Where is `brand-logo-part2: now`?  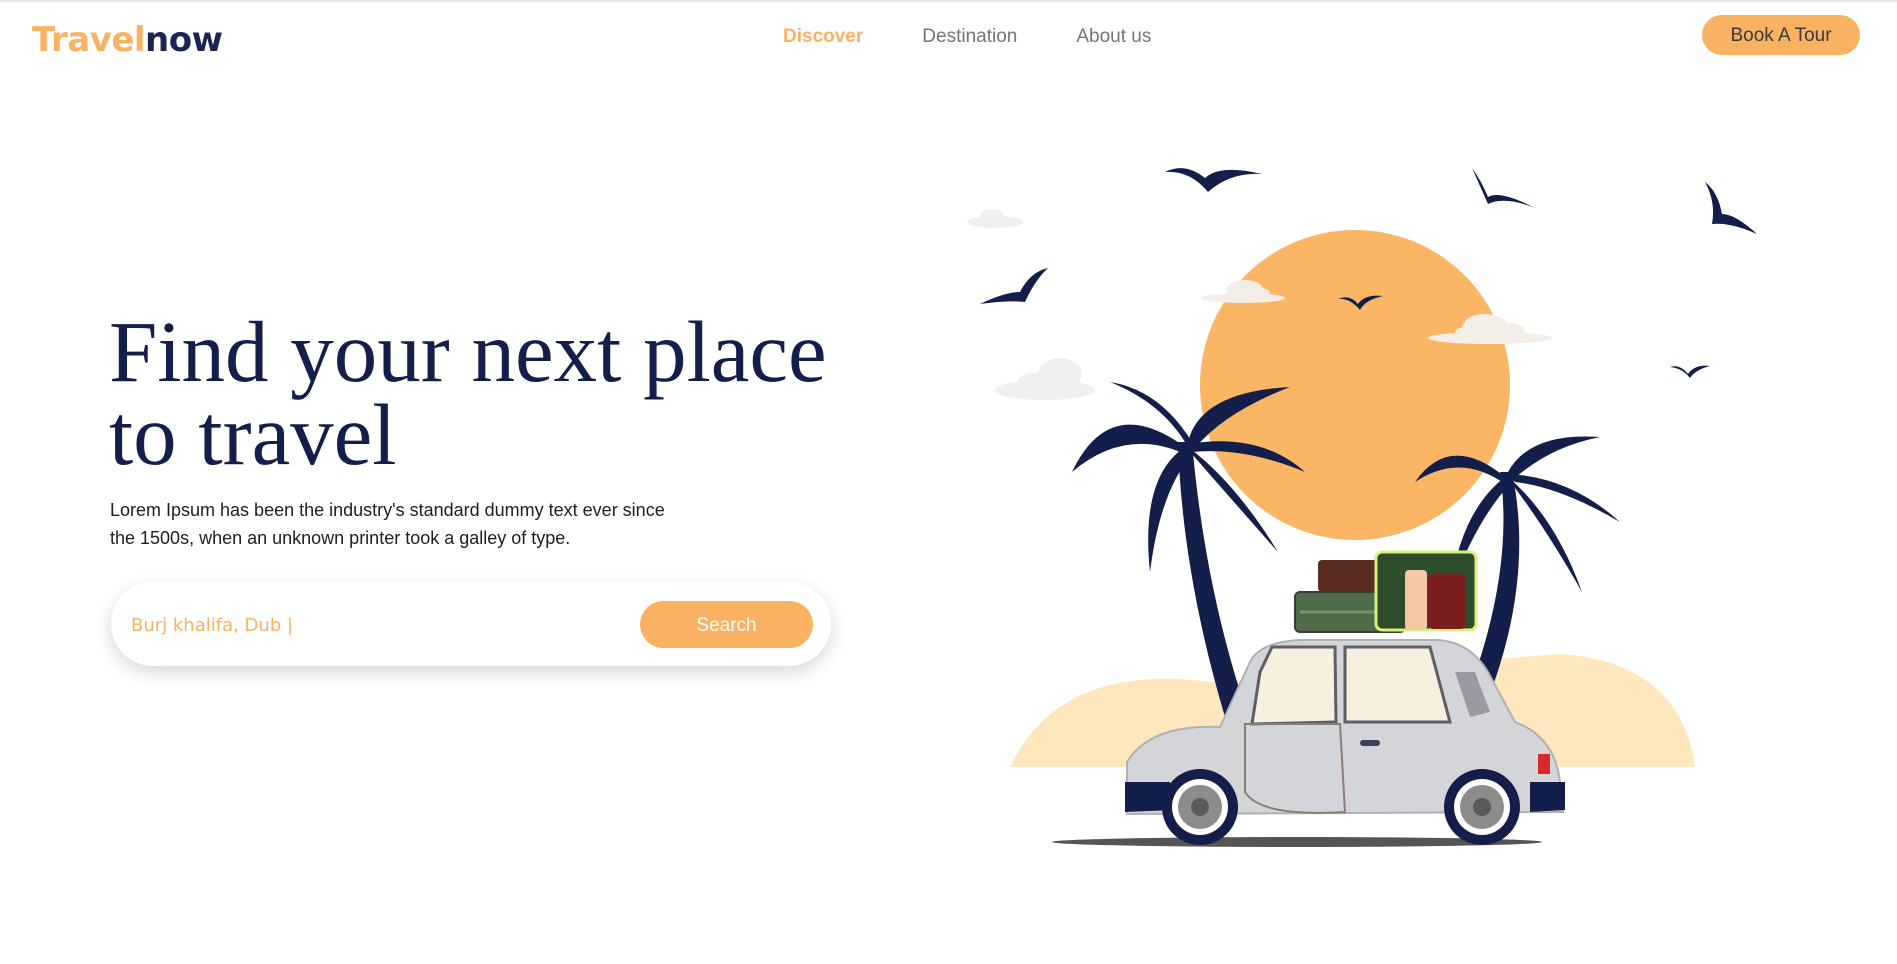 brand-logo-part2: now is located at coordinates (184, 40).